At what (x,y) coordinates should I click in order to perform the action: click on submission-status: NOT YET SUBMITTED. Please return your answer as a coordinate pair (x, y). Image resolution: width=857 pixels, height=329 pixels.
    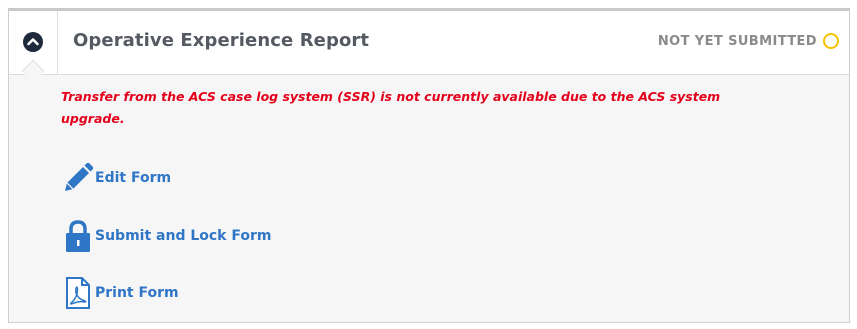
    Looking at the image, I should click on (748, 41).